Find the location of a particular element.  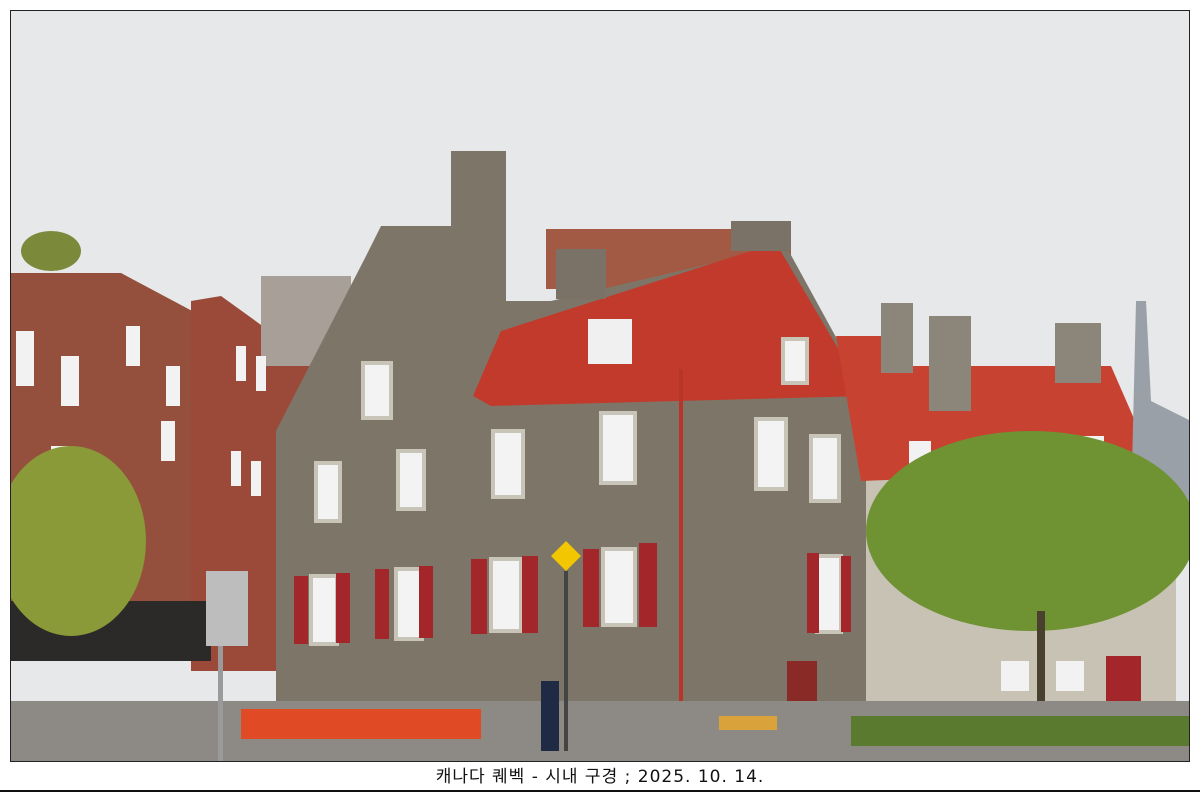

pedestrian is located at coordinates (550, 716).